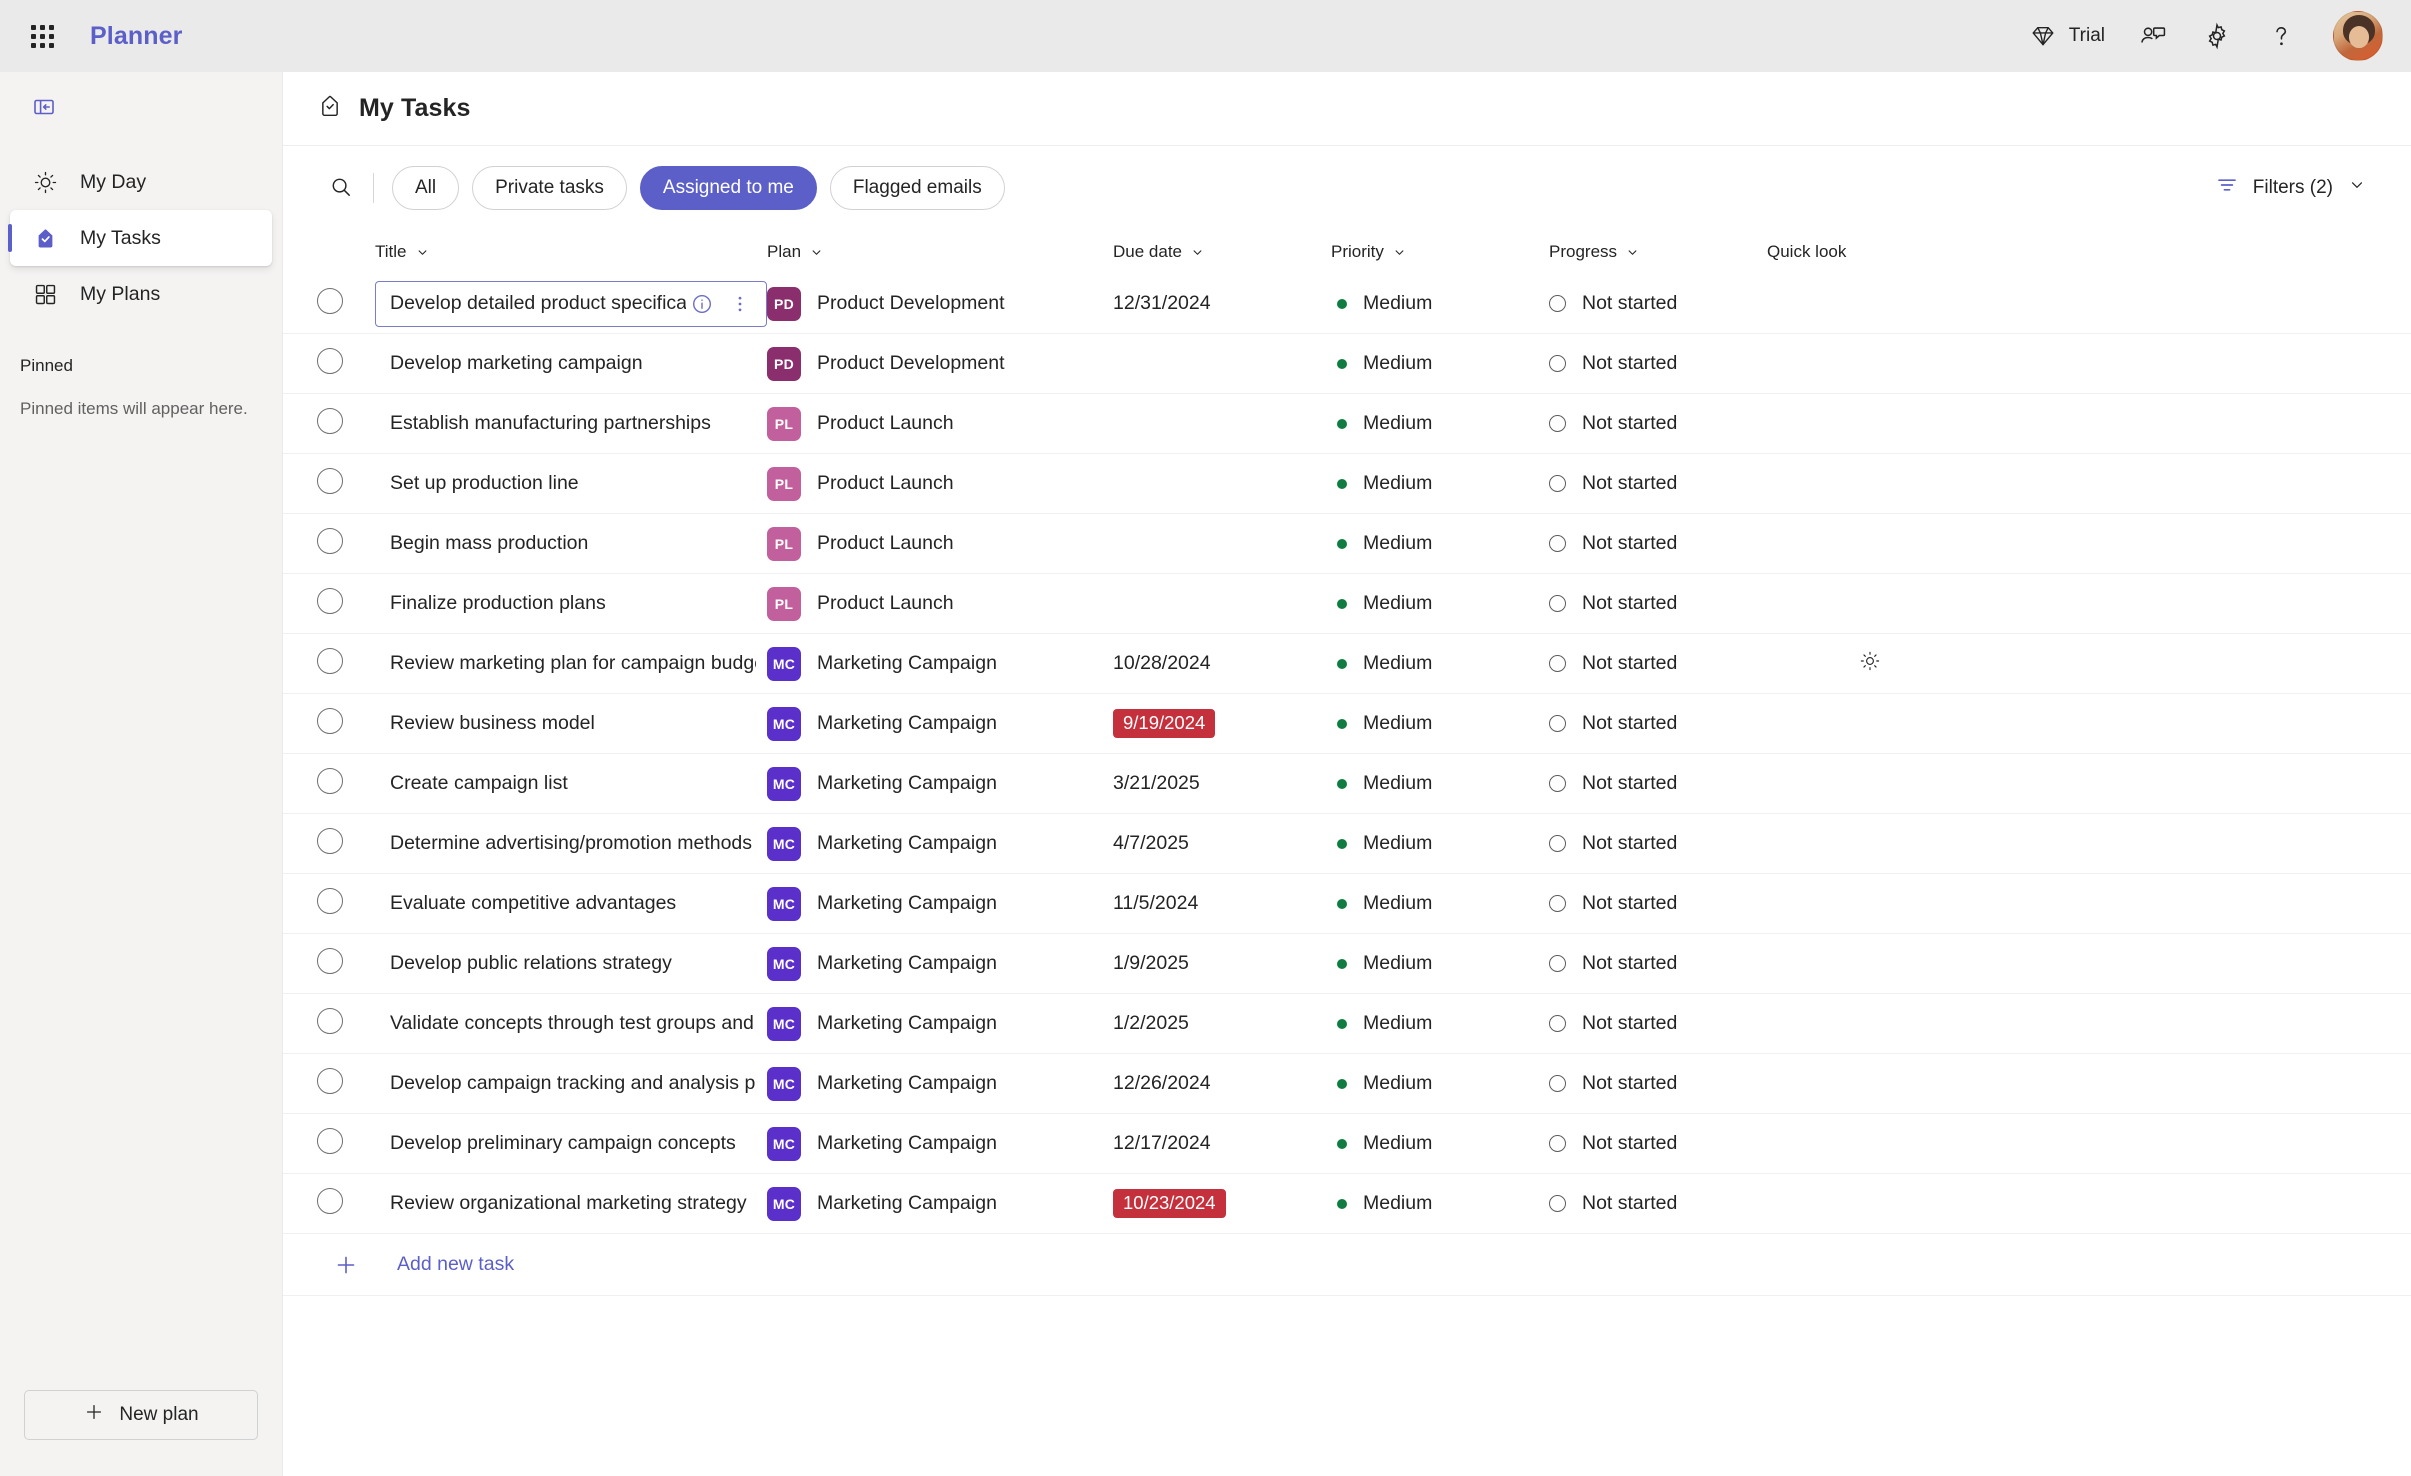  I want to click on due-date-cell: 12/26/2024, so click(1222, 1083).